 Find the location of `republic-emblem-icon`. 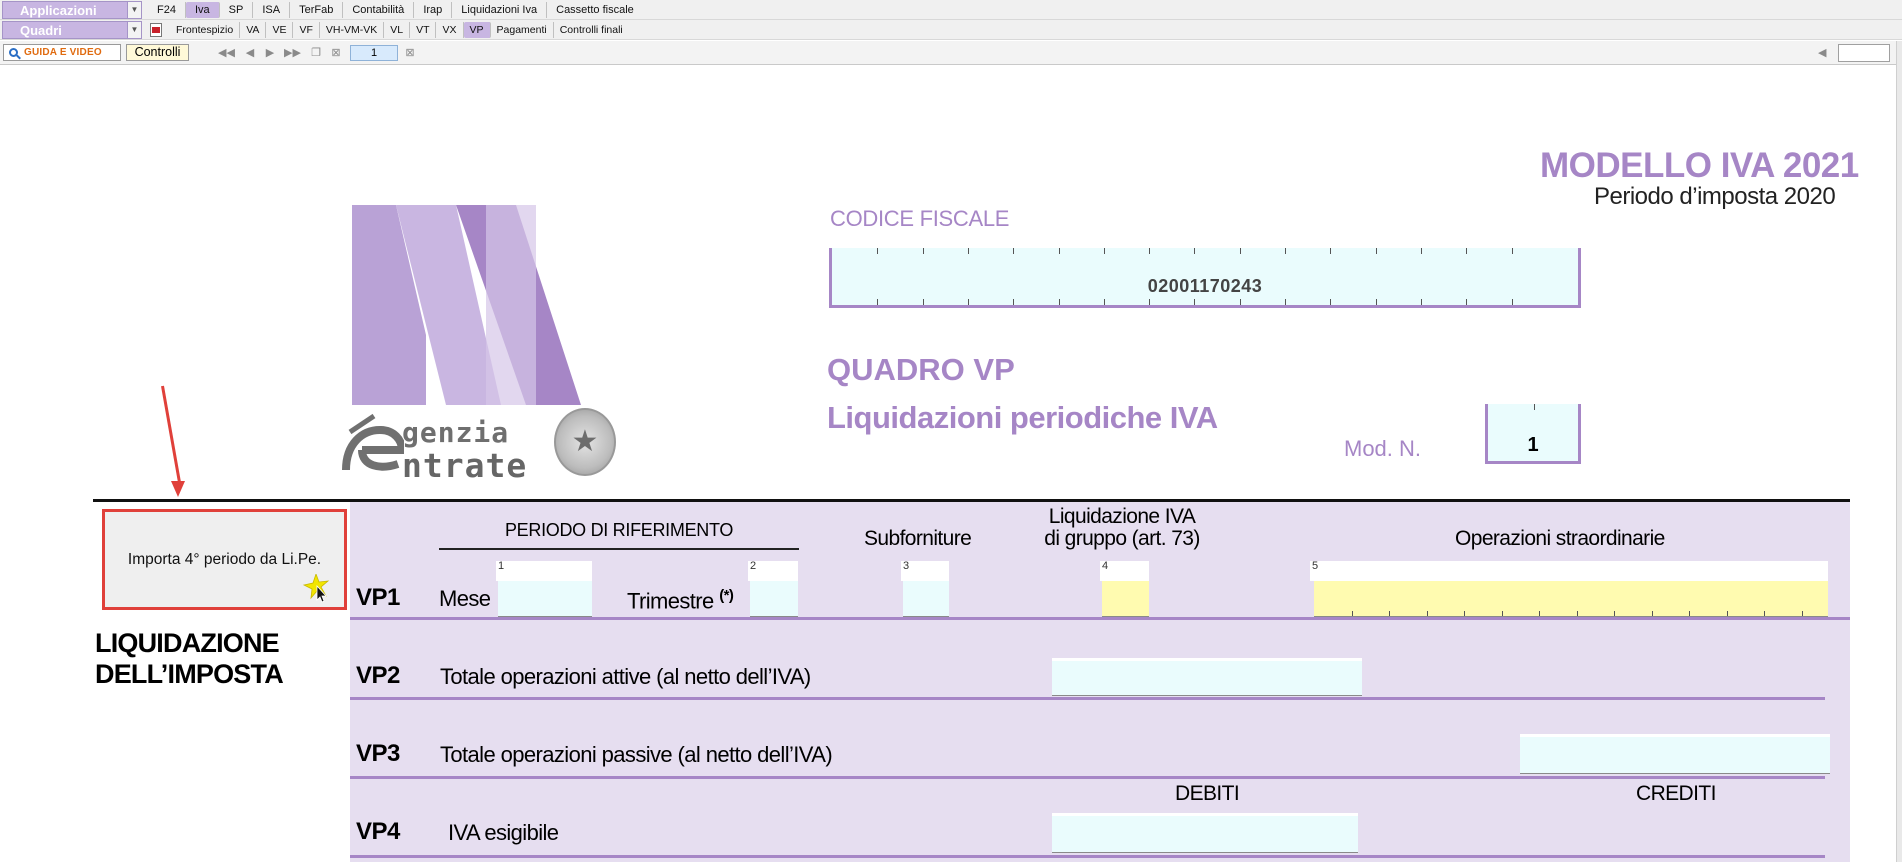

republic-emblem-icon is located at coordinates (585, 442).